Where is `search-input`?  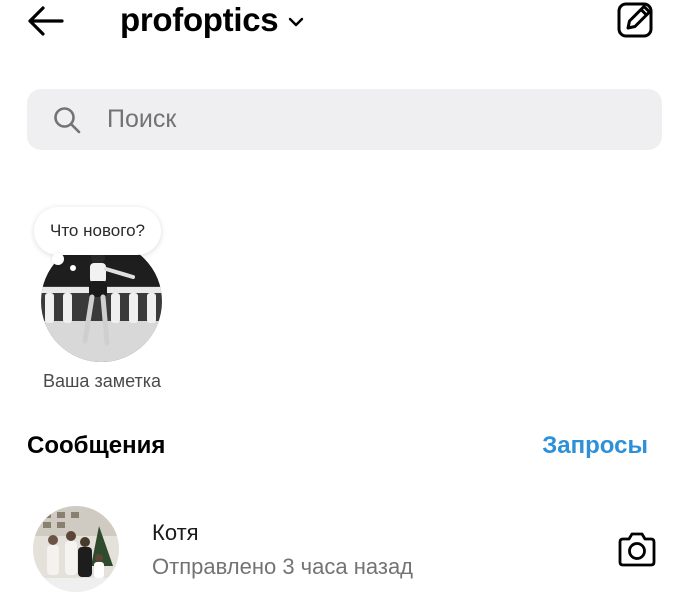 search-input is located at coordinates (367, 119).